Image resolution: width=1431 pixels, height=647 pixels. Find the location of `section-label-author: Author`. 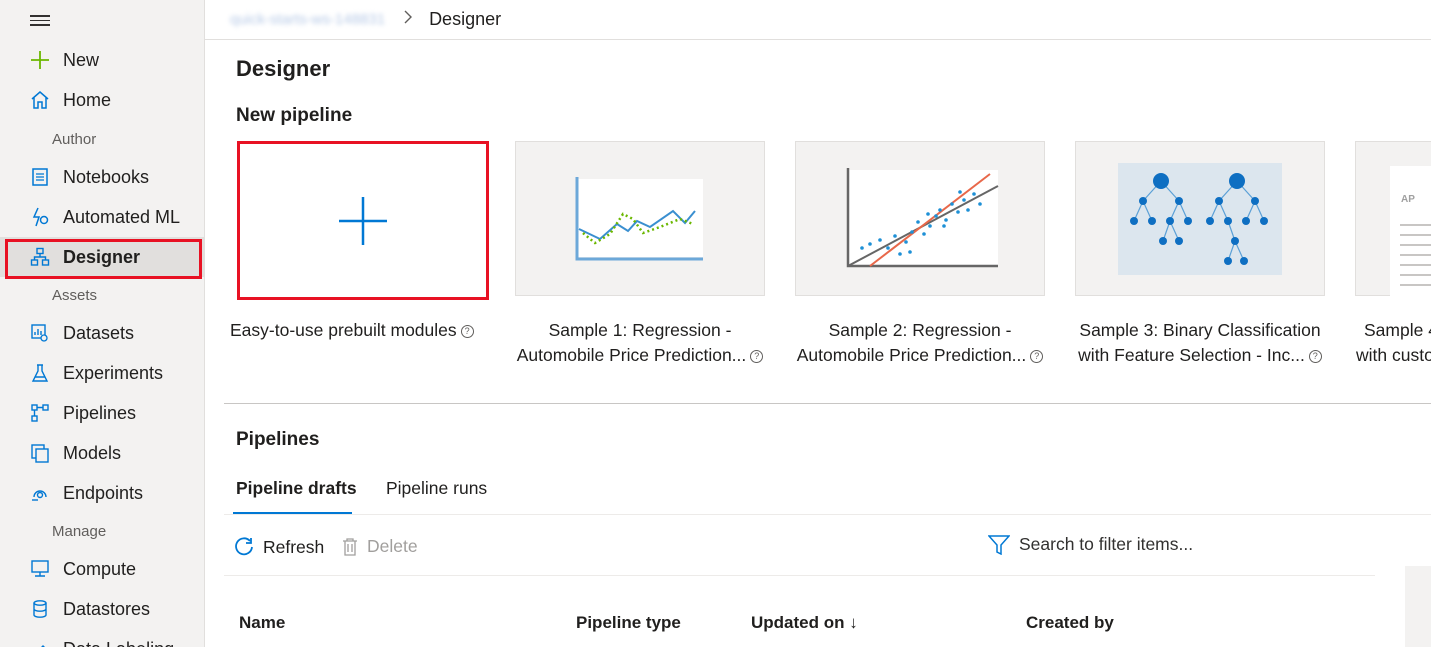

section-label-author: Author is located at coordinates (74, 139).